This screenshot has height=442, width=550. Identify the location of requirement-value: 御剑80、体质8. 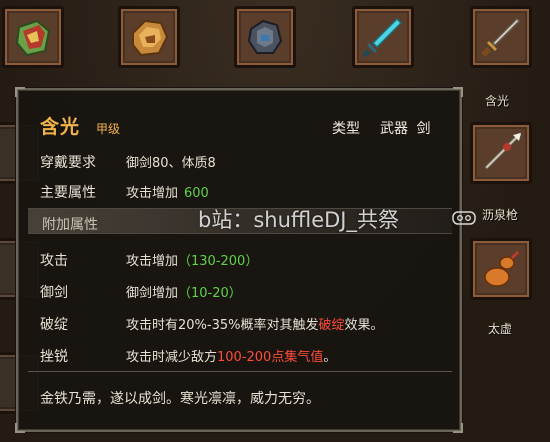
(171, 163).